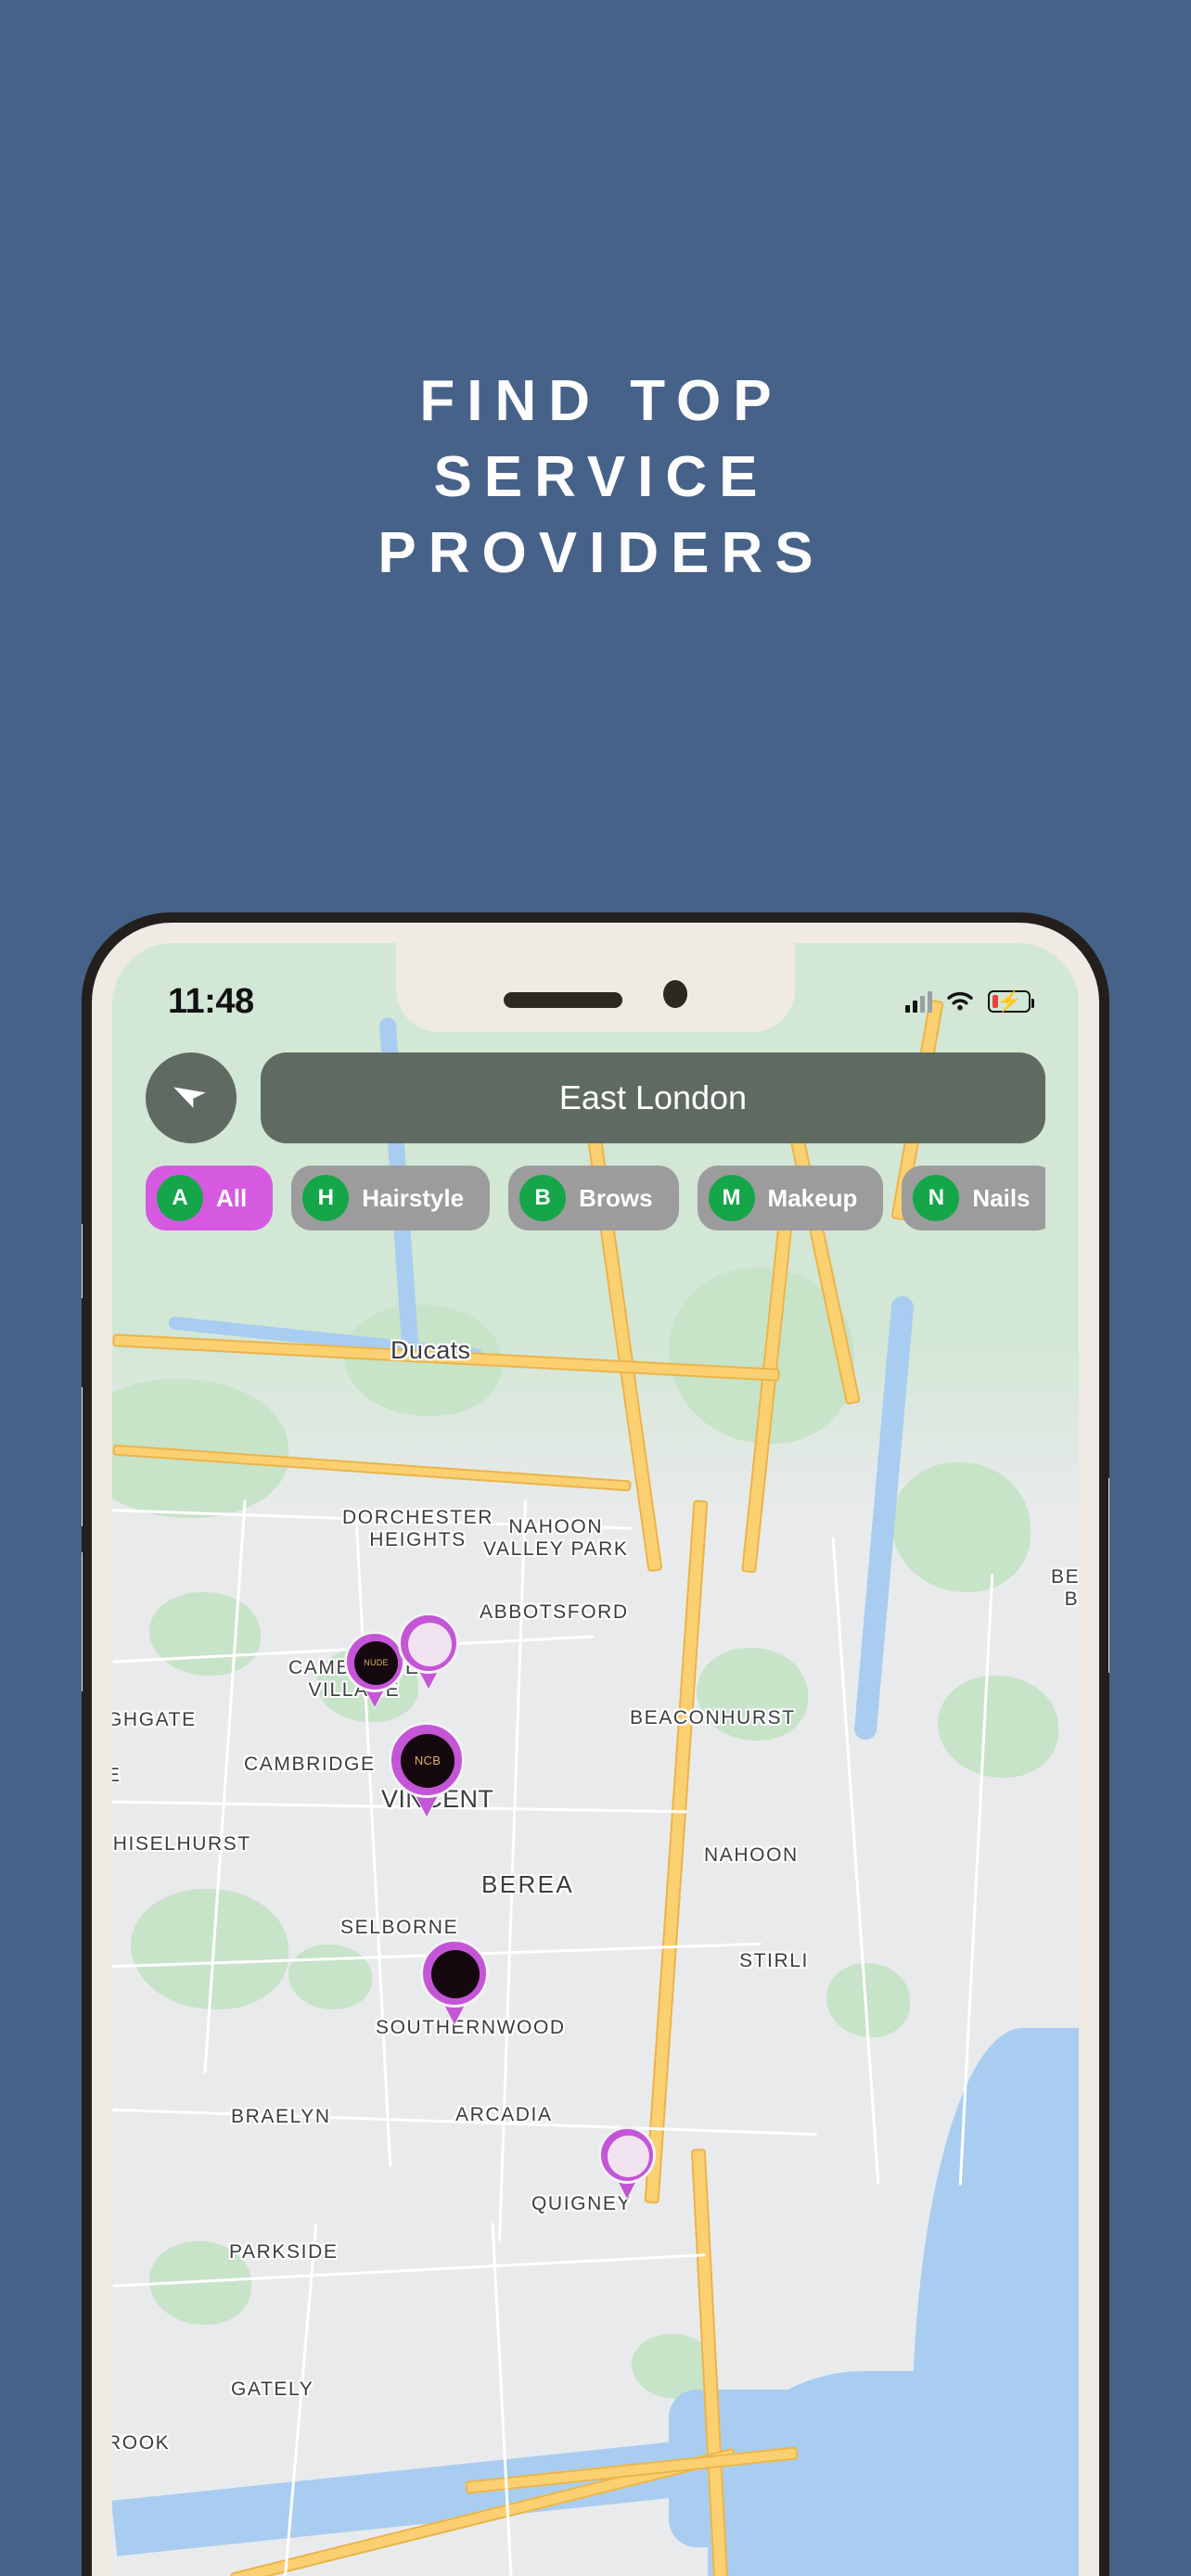  I want to click on volume-down-button, so click(82, 1621).